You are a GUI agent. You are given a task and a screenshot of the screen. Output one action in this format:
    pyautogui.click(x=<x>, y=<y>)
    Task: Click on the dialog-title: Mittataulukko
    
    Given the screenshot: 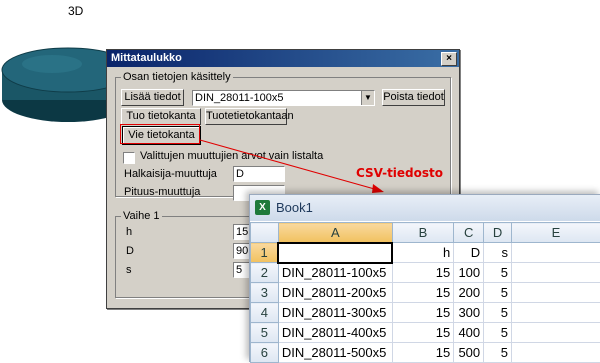 What is the action you would take?
    pyautogui.click(x=146, y=58)
    